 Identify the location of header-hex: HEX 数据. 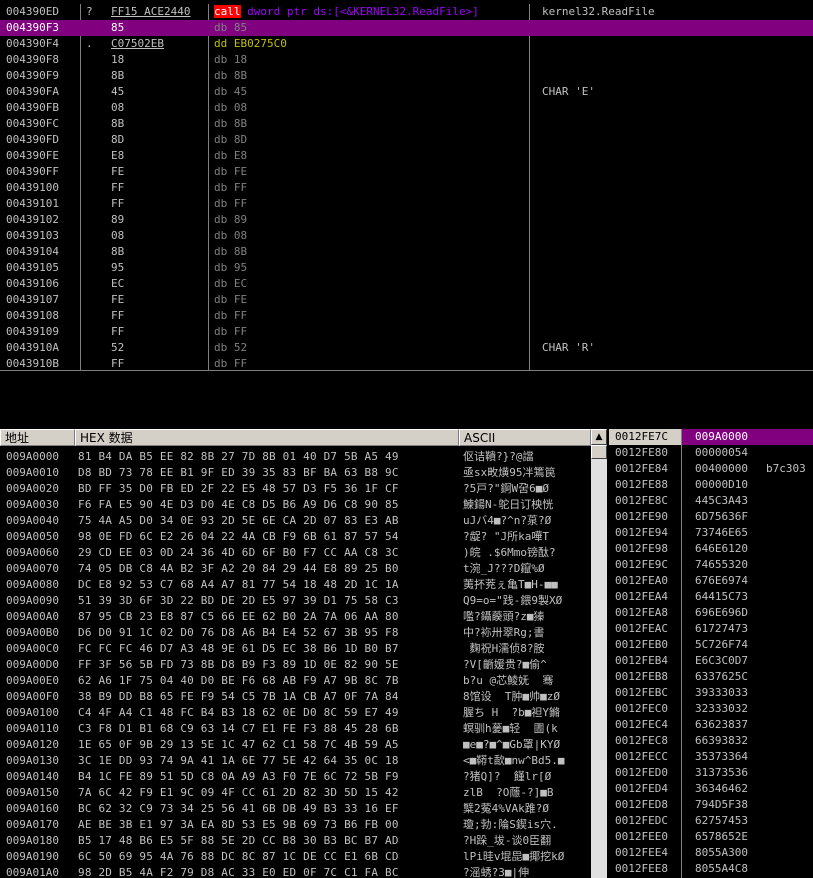
(267, 437).